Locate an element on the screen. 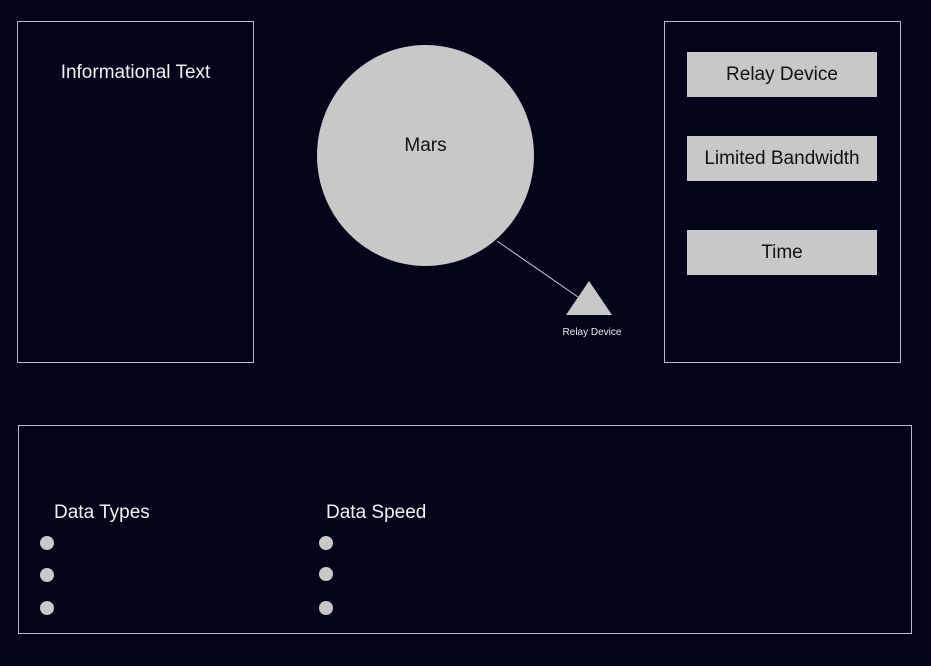  controls-panel: Relay Device Limited Bandwidth Time is located at coordinates (782, 192).